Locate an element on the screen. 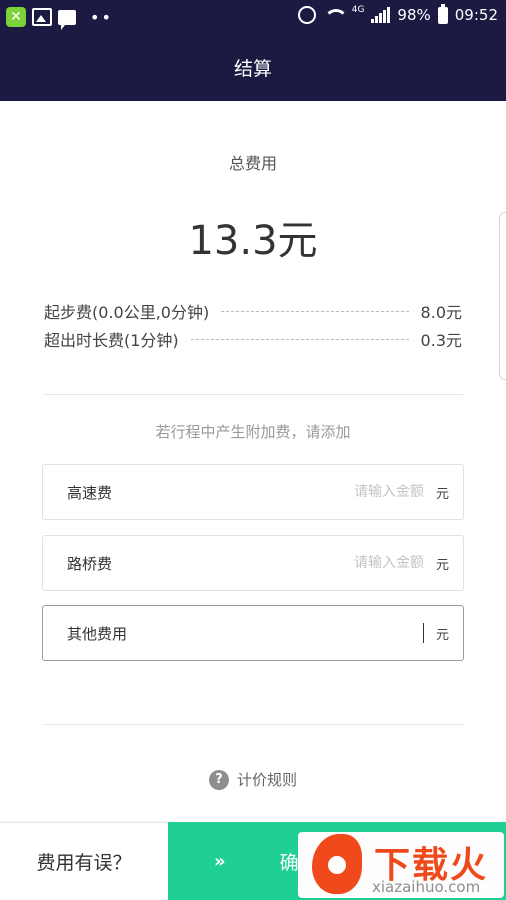 This screenshot has width=506, height=900. watermark-url: xiazaihuo.com is located at coordinates (426, 887).